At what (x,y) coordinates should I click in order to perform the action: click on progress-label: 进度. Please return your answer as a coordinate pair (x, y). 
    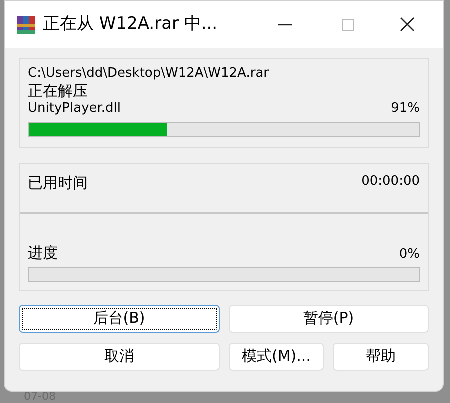
    Looking at the image, I should click on (43, 253).